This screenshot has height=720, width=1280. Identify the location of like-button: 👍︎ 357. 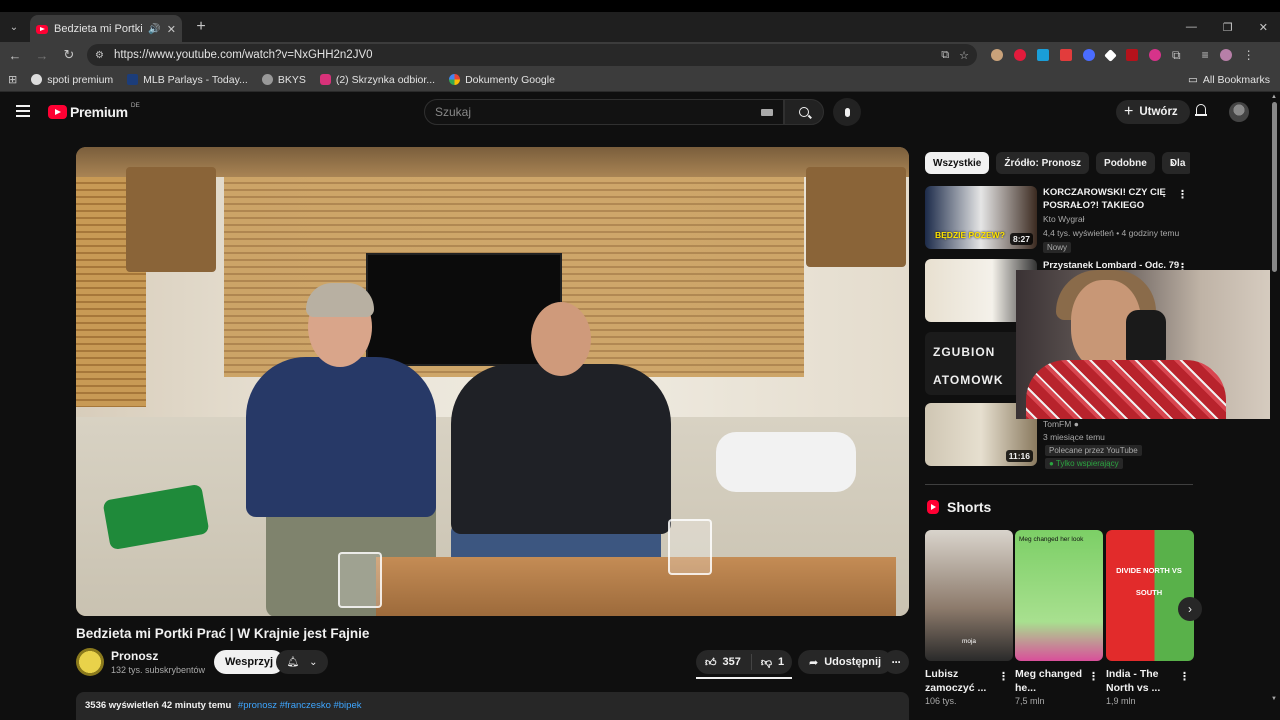
(724, 662).